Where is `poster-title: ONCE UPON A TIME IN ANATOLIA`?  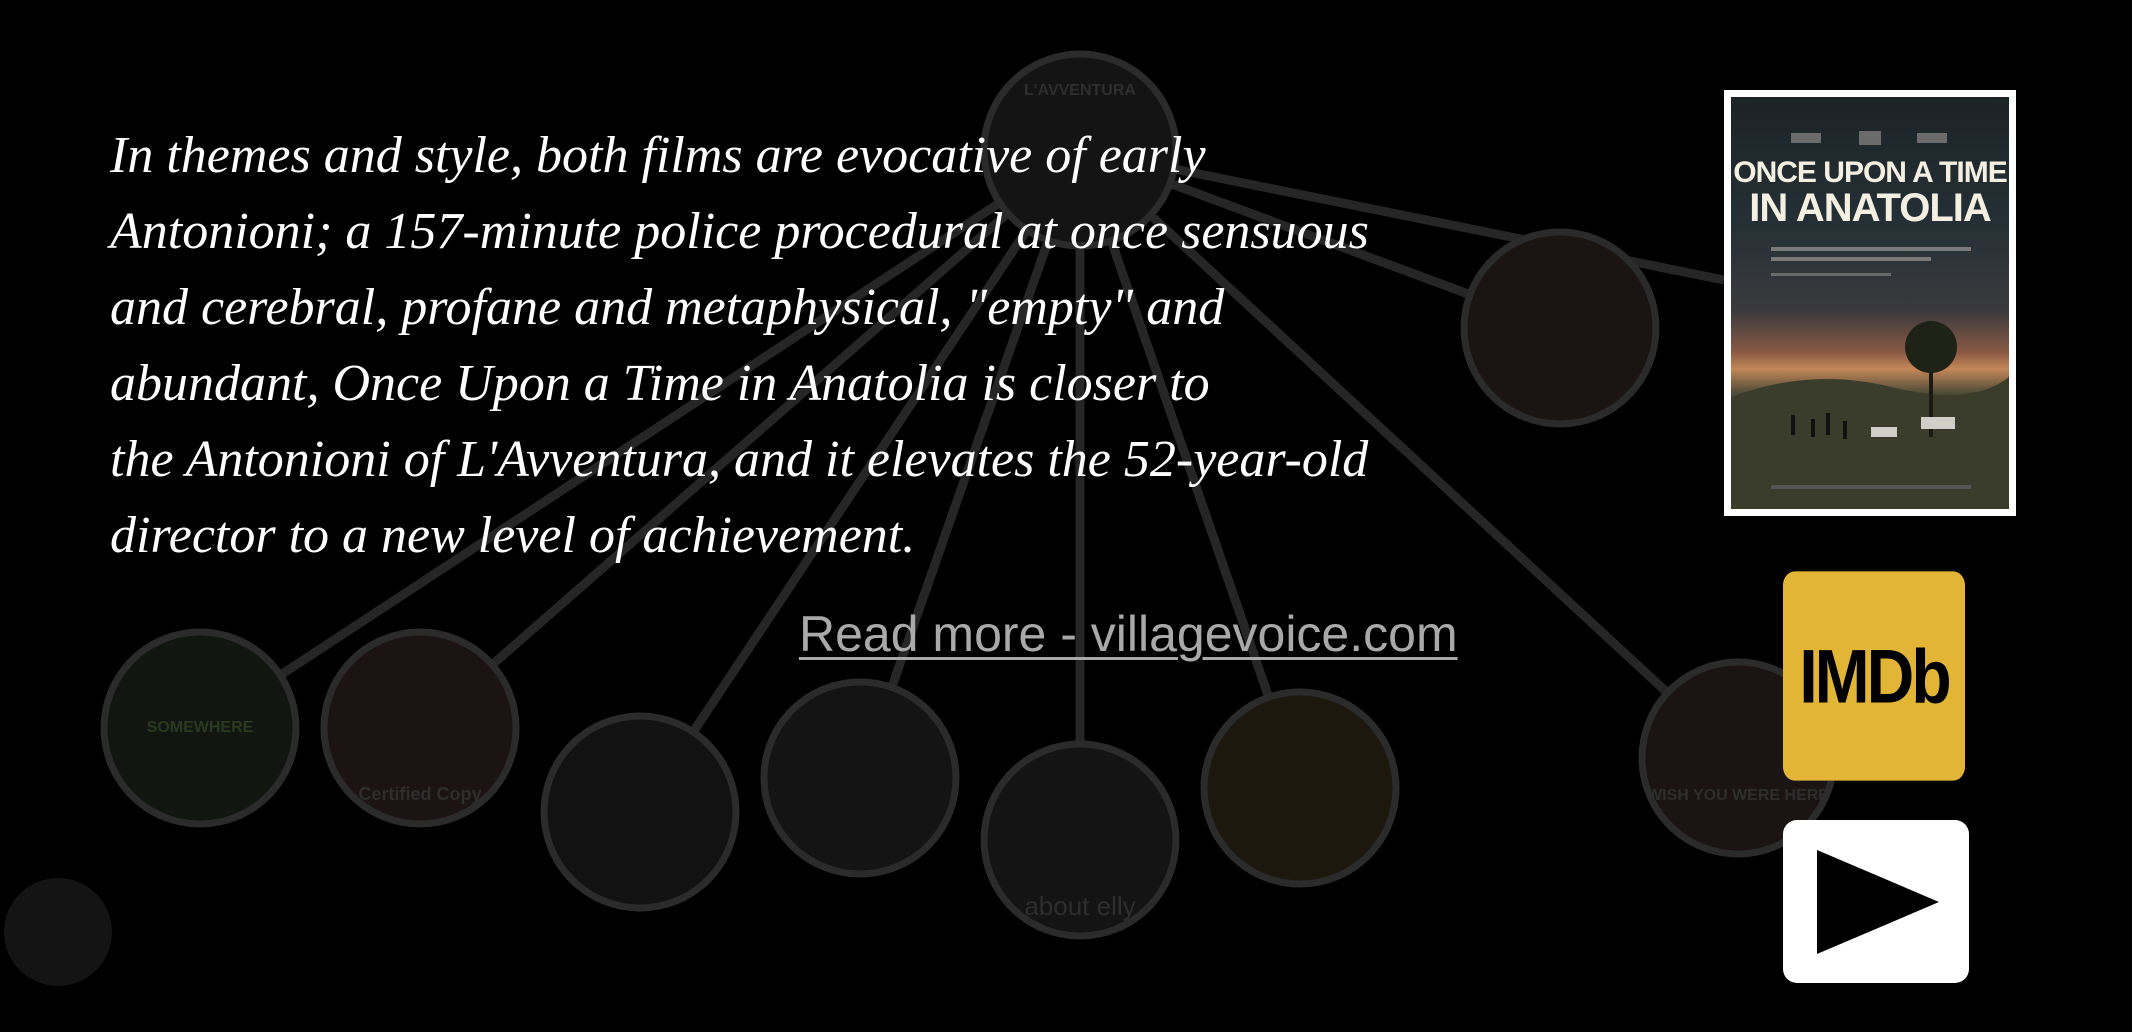 poster-title: ONCE UPON A TIME IN ANATOLIA is located at coordinates (1870, 193).